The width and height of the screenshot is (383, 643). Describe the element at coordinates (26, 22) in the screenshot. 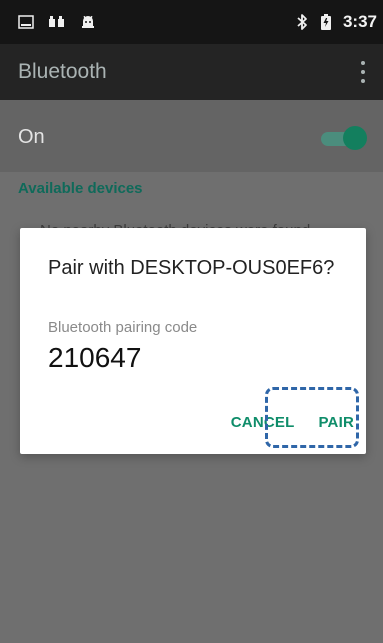

I see `gallery-icon` at that location.